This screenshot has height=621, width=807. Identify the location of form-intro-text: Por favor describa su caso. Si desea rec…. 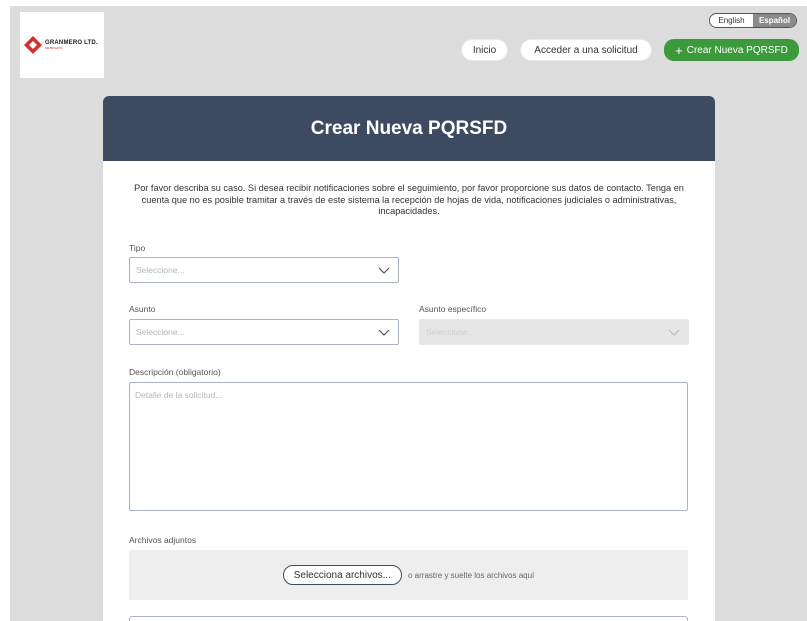
(409, 199).